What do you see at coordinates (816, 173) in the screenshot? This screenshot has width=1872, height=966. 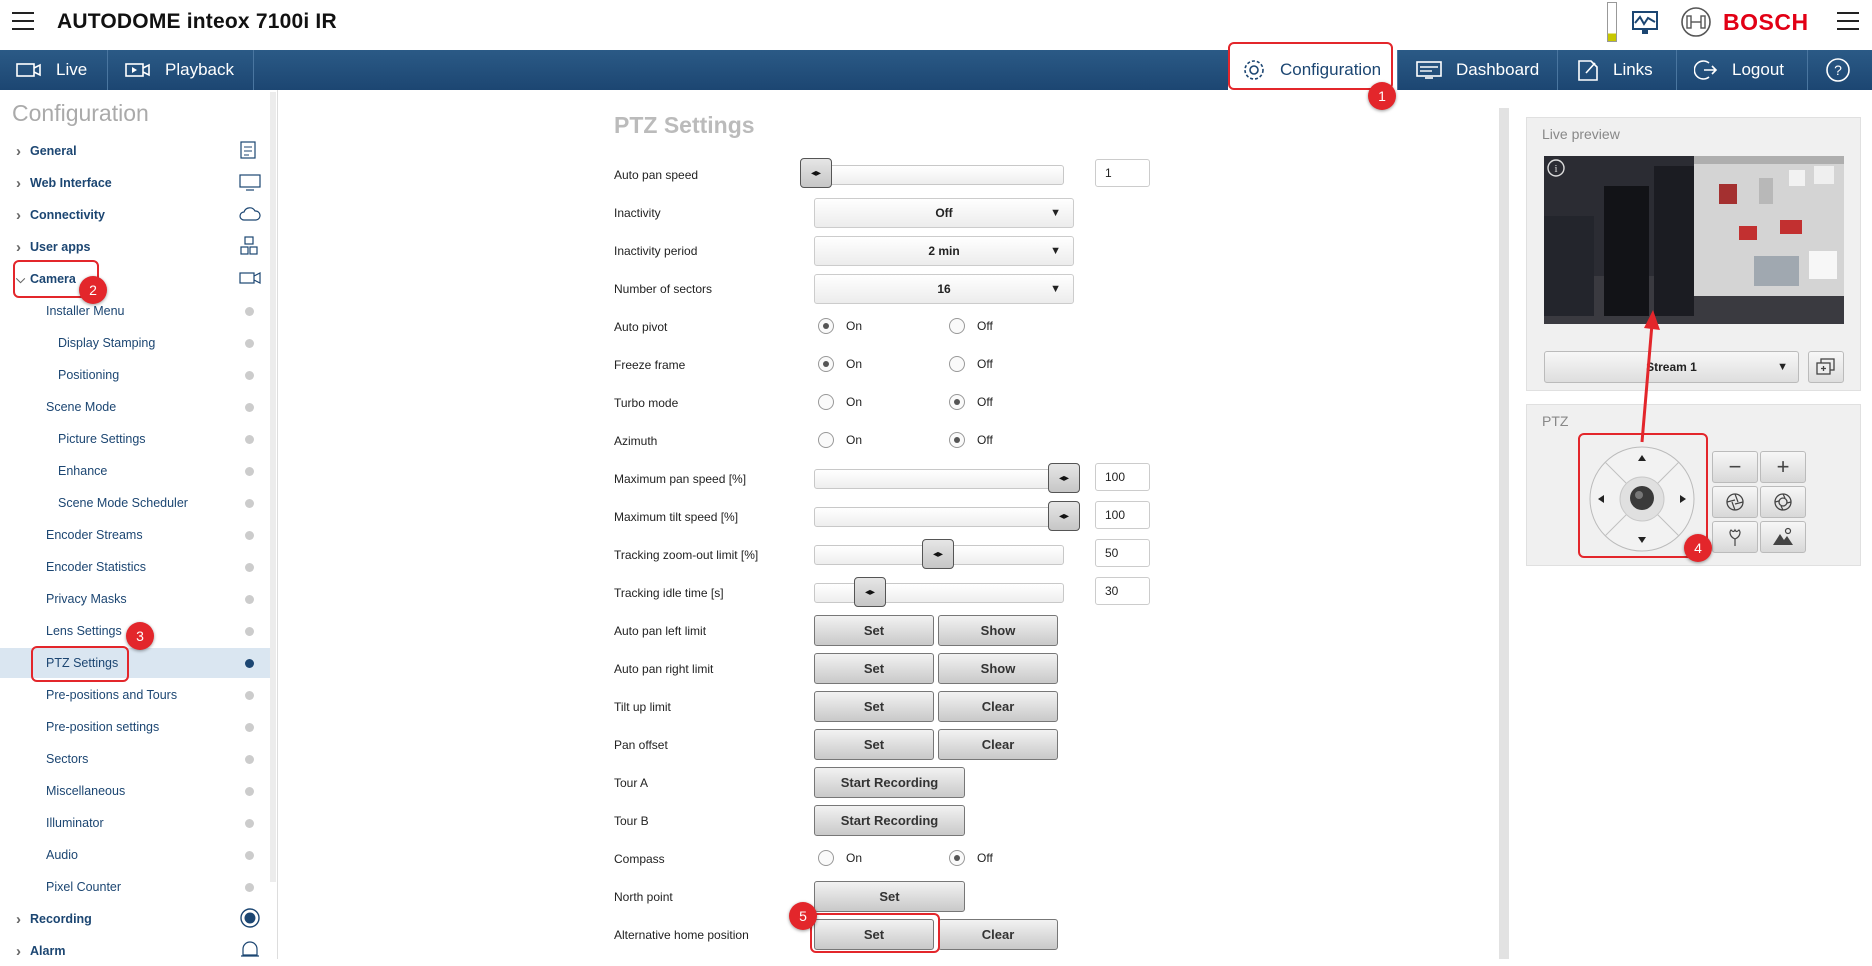 I see `auto-pan-speed-handle: ◂▸` at bounding box center [816, 173].